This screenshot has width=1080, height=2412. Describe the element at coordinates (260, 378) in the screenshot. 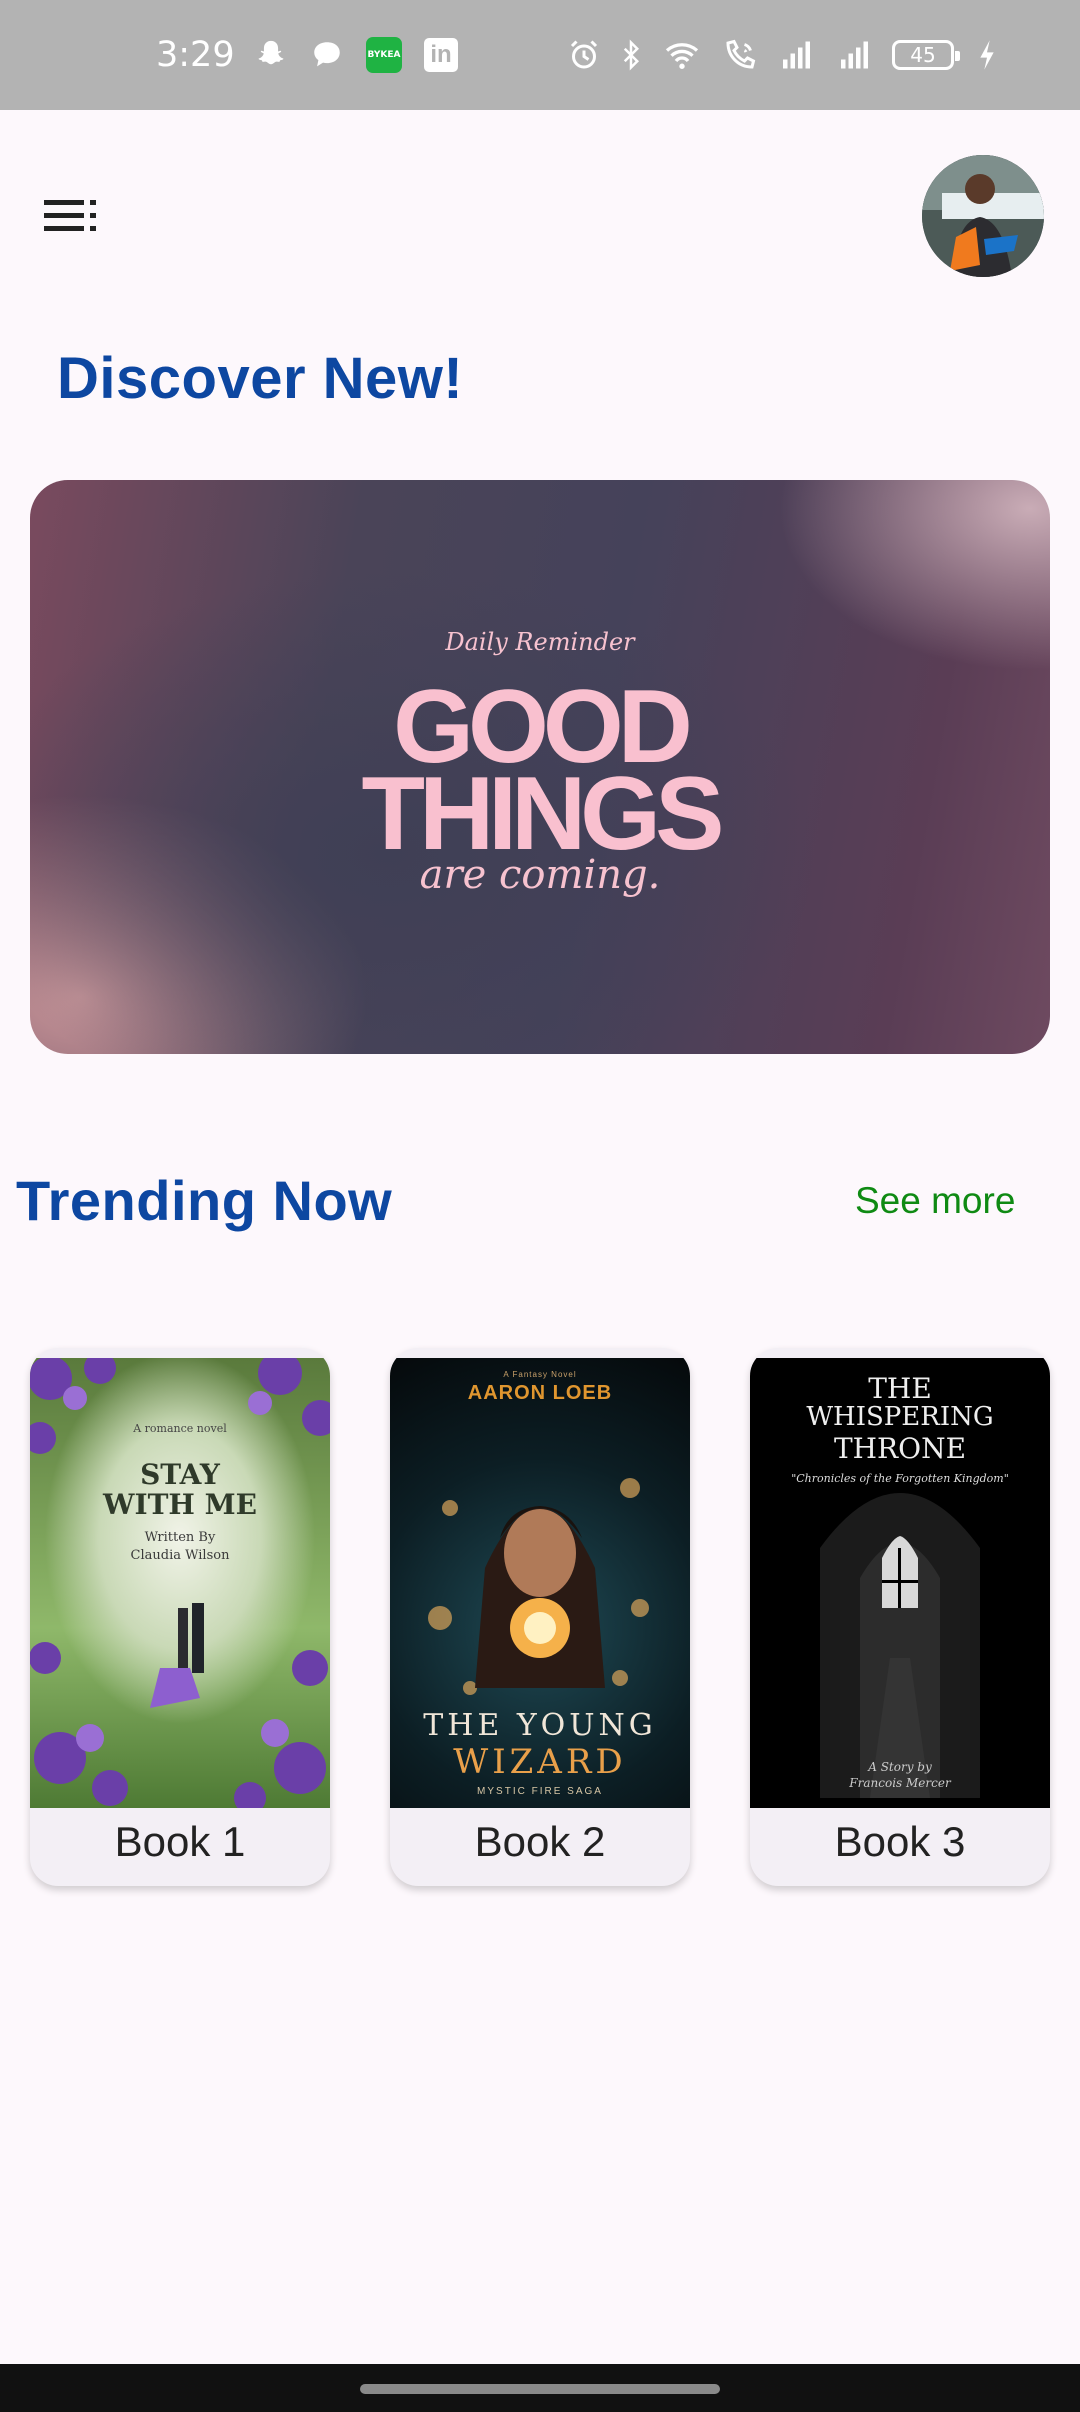

I see `discover-title: Discover New!` at that location.